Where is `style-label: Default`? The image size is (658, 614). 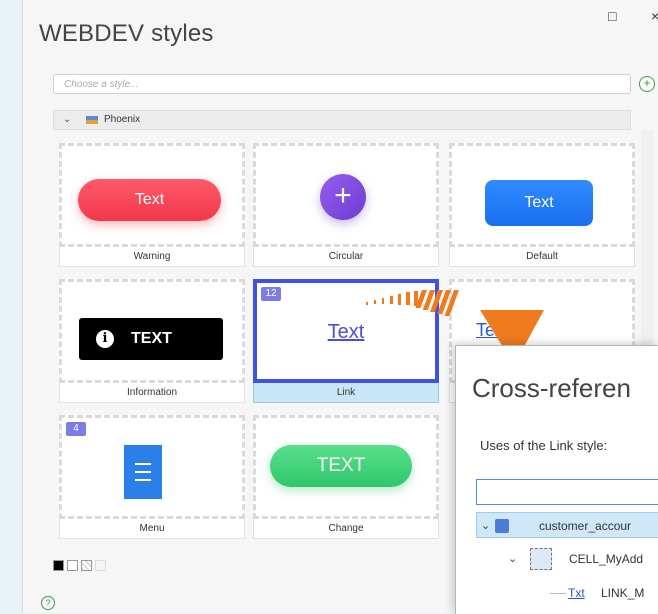 style-label: Default is located at coordinates (542, 257).